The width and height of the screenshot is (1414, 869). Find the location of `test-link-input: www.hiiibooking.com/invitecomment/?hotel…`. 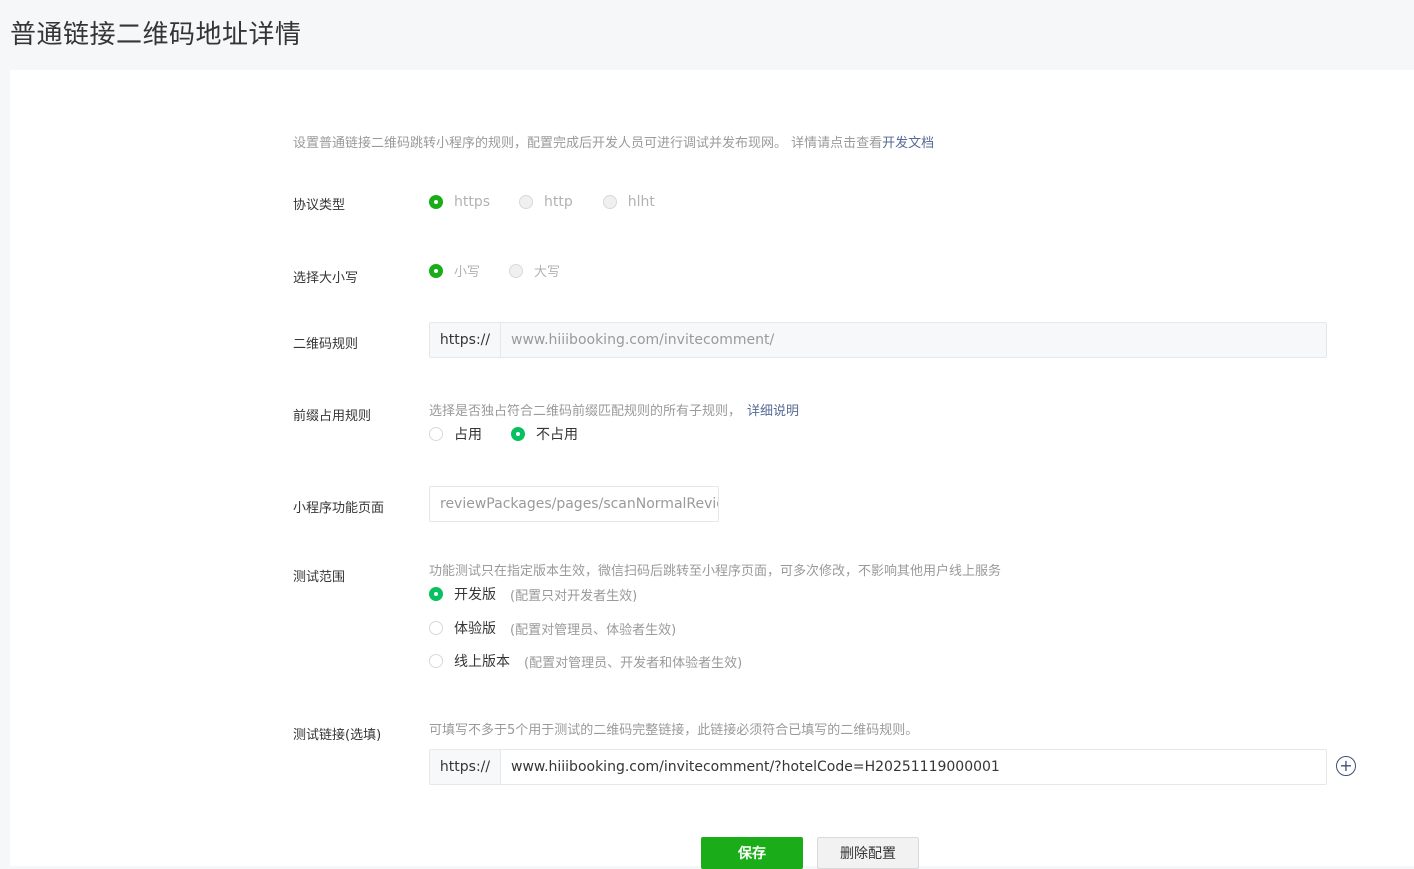

test-link-input: www.hiiibooking.com/invitecomment/?hotel… is located at coordinates (913, 767).